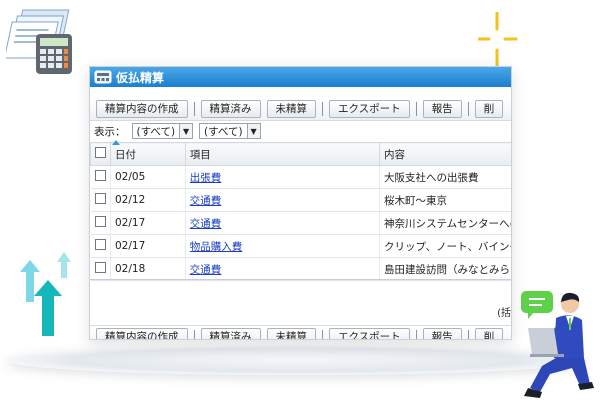 Image resolution: width=600 pixels, height=410 pixels. What do you see at coordinates (116, 142) in the screenshot?
I see `sort-ascending-icon` at bounding box center [116, 142].